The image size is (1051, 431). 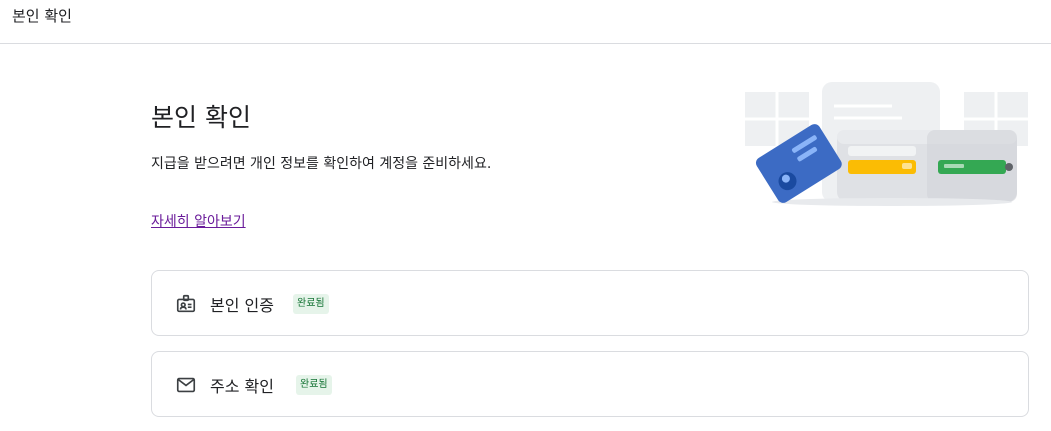 I want to click on page-title: 본인 확인, so click(x=201, y=117).